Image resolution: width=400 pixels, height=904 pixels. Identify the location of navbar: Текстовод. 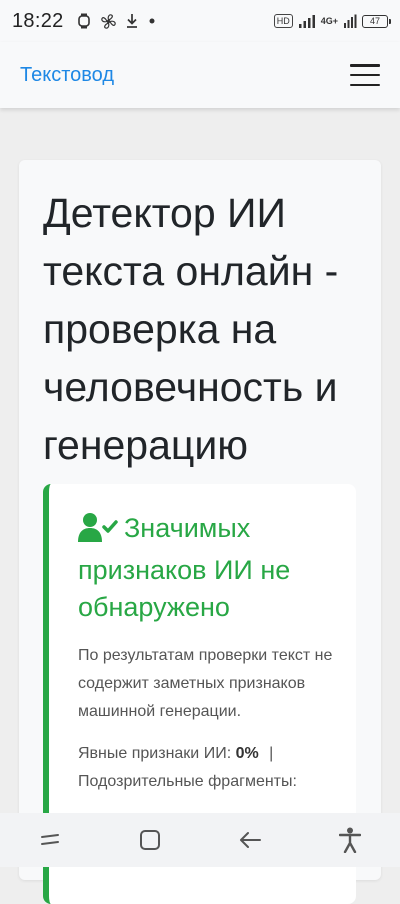
(200, 75).